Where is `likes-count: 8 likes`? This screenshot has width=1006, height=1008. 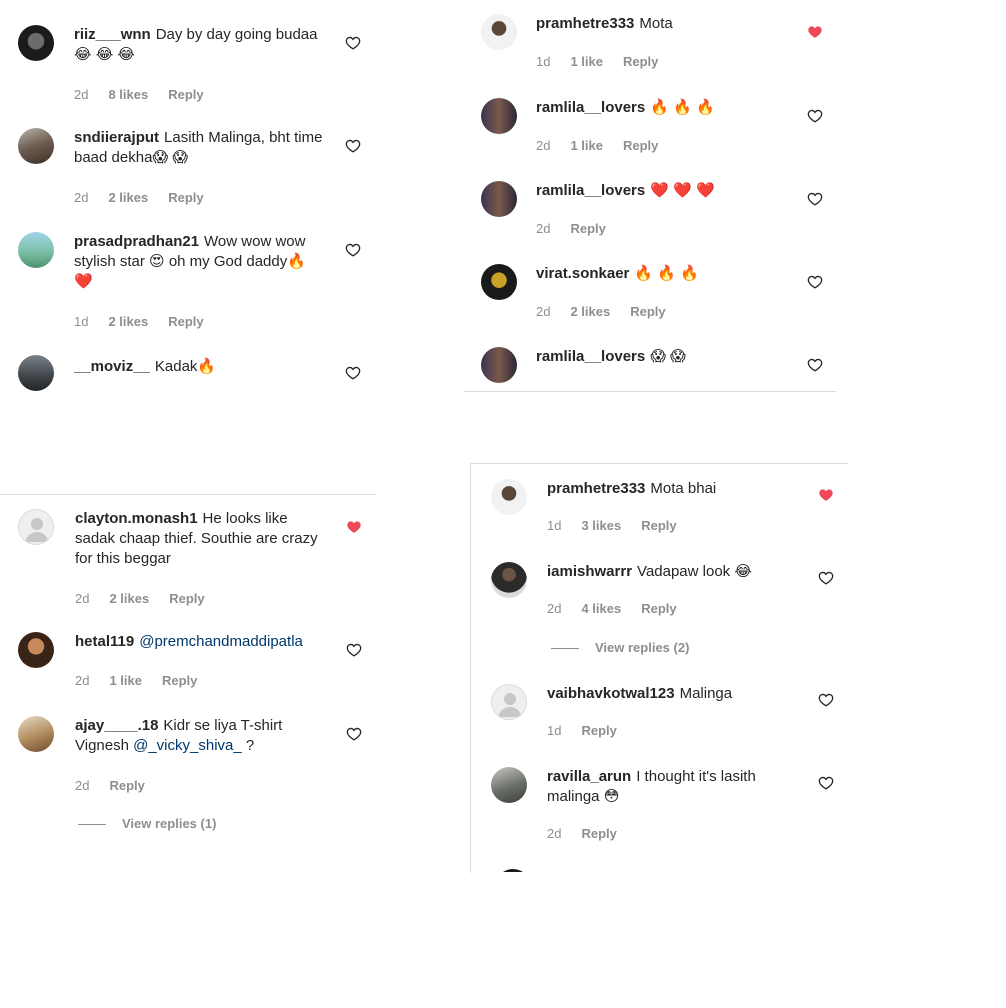
likes-count: 8 likes is located at coordinates (128, 94).